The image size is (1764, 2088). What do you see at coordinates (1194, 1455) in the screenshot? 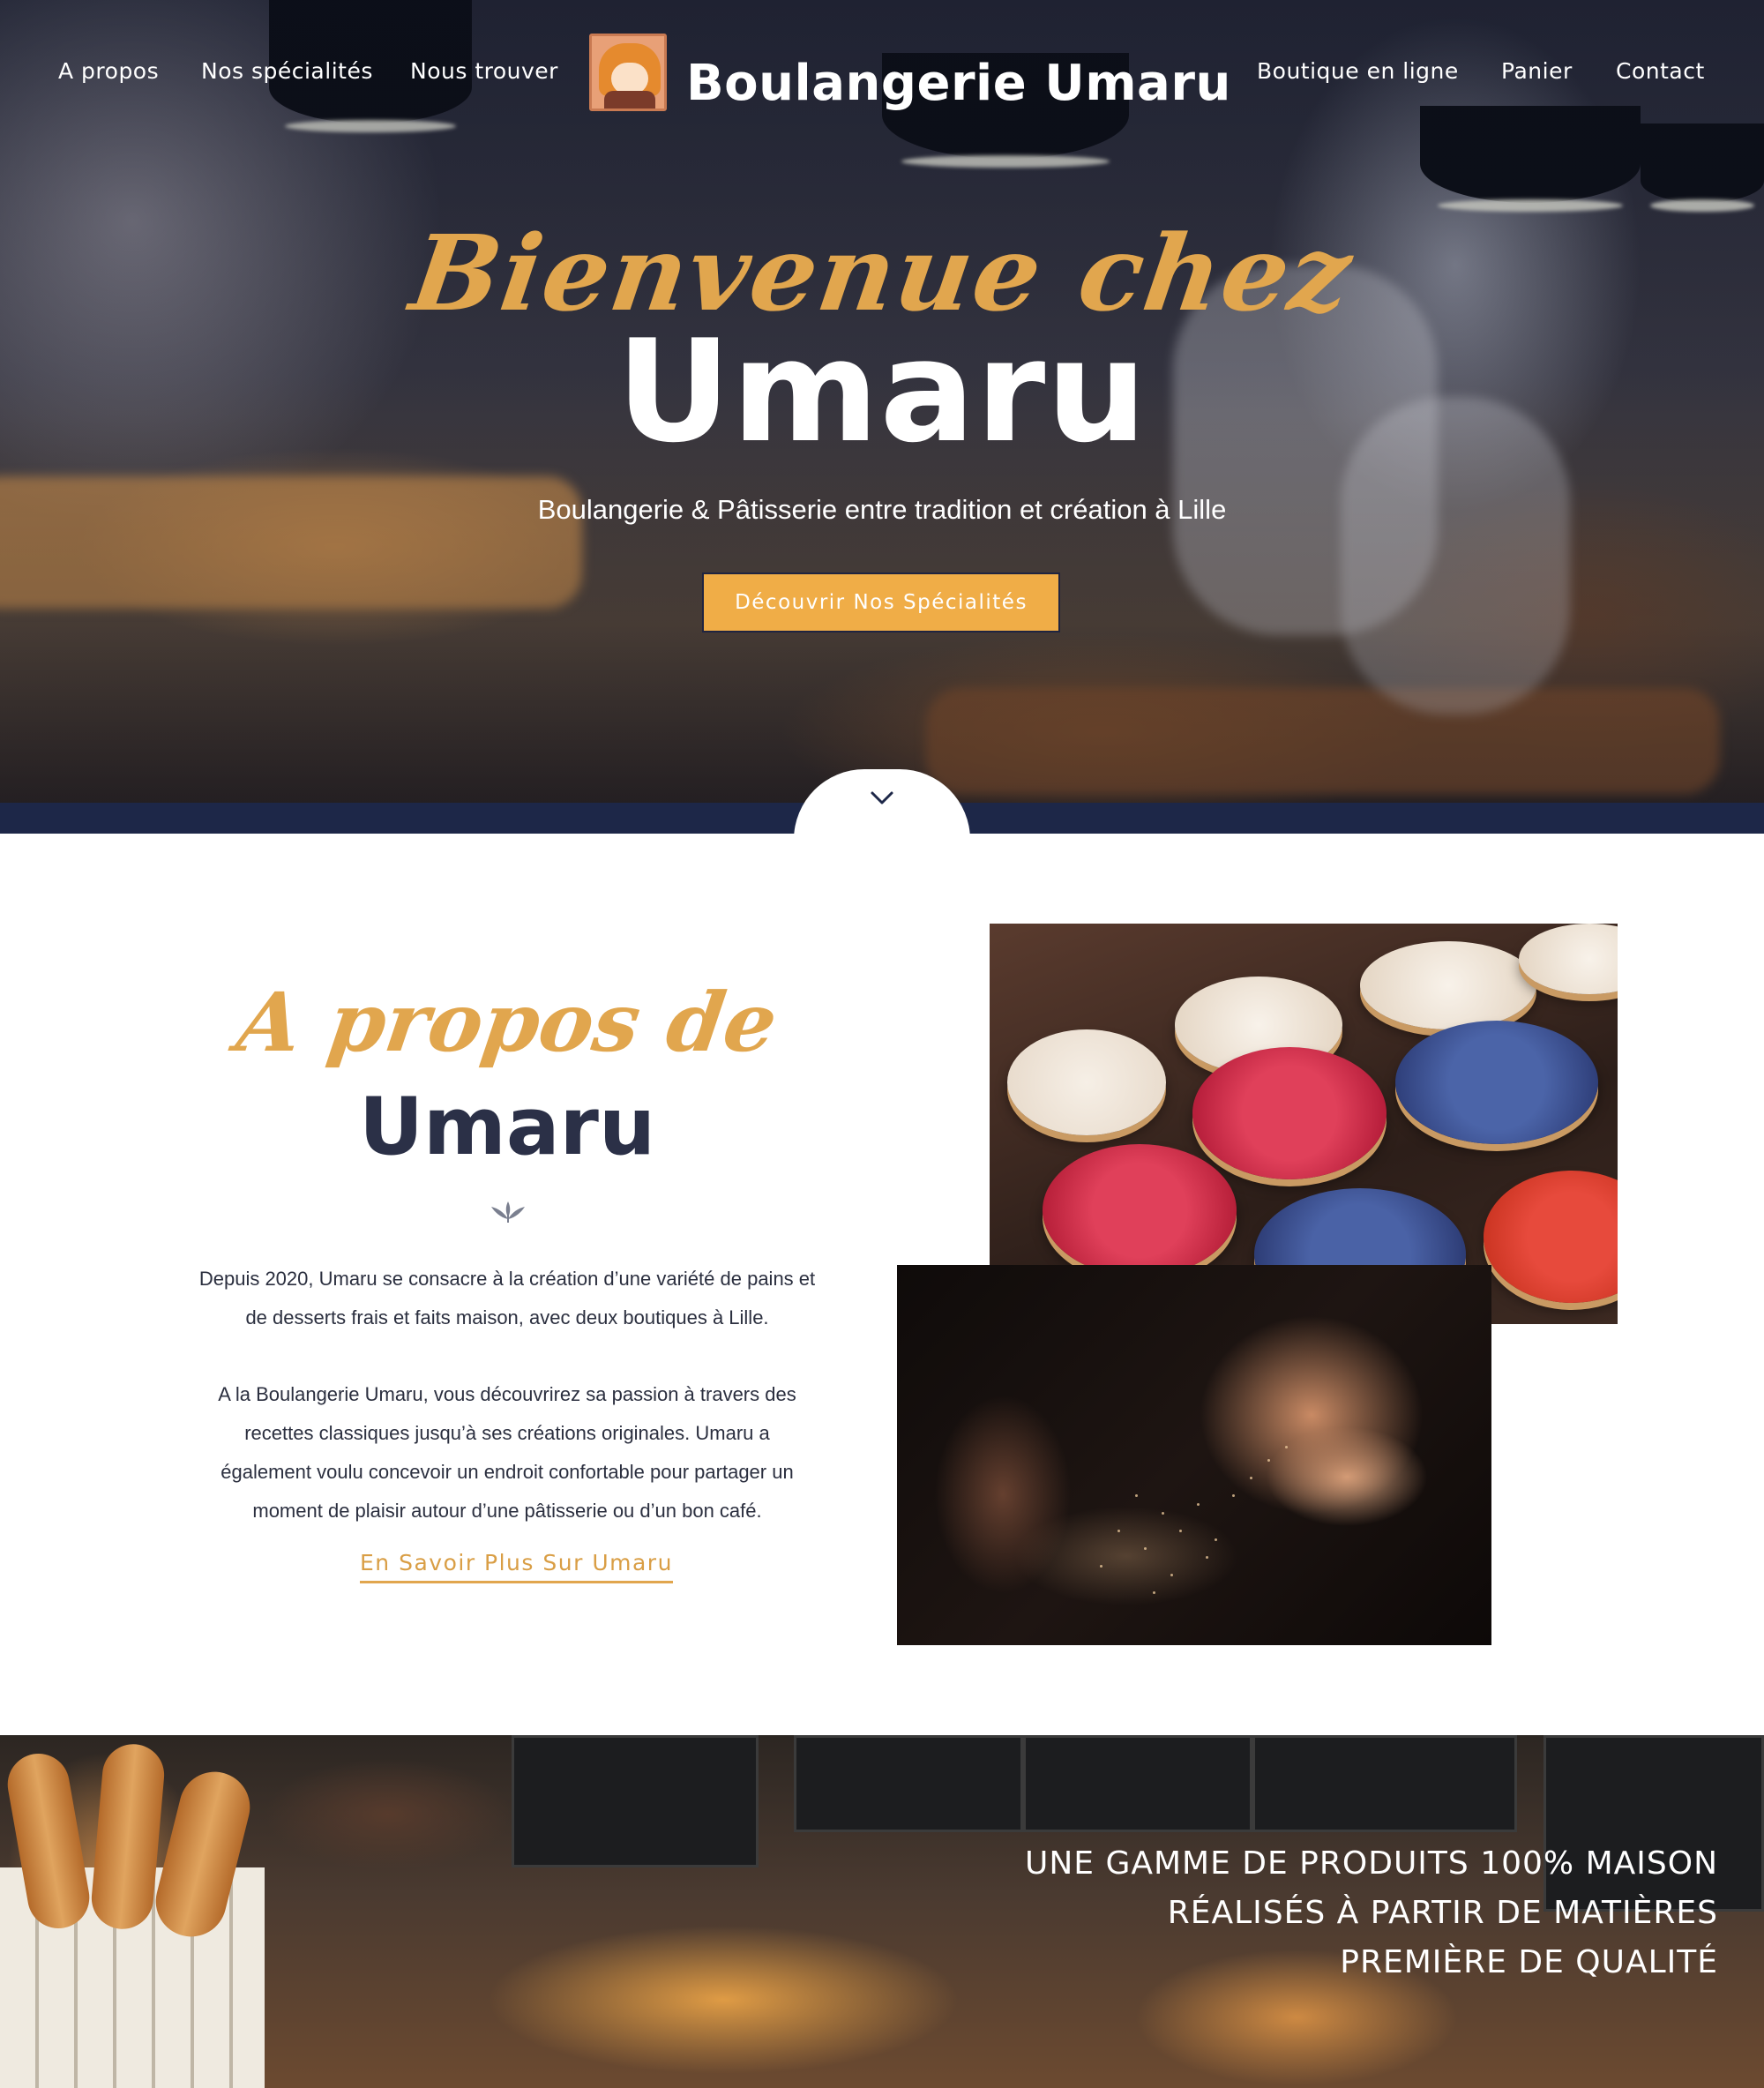
I see `flour-hands-photo` at bounding box center [1194, 1455].